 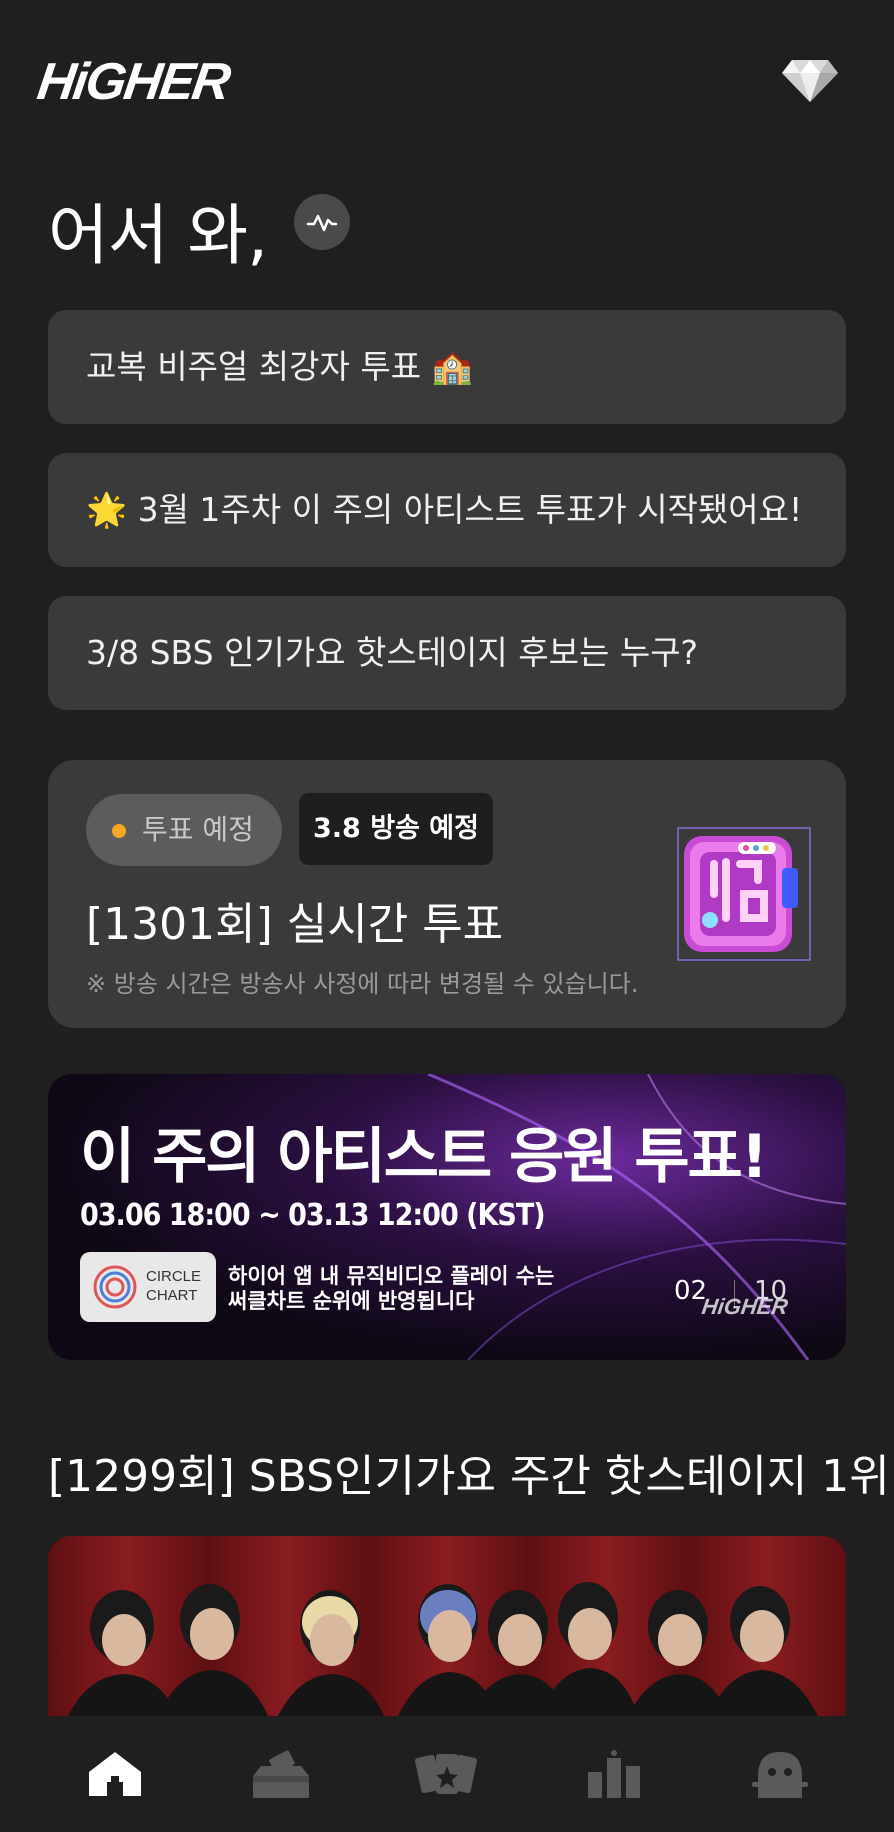 What do you see at coordinates (780, 1774) in the screenshot?
I see `profile-icon` at bounding box center [780, 1774].